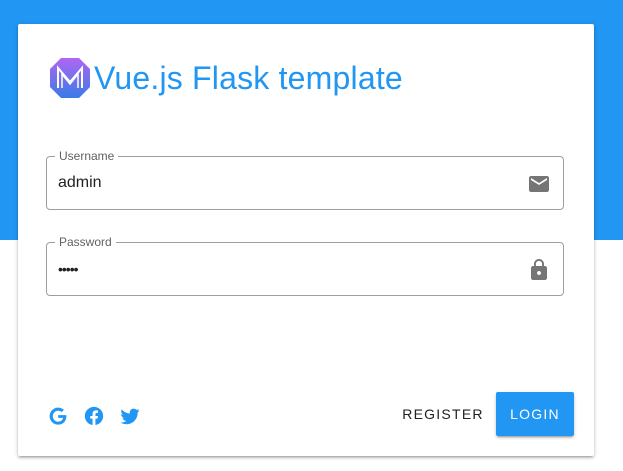  I want to click on register-button: REGISTER, so click(443, 414).